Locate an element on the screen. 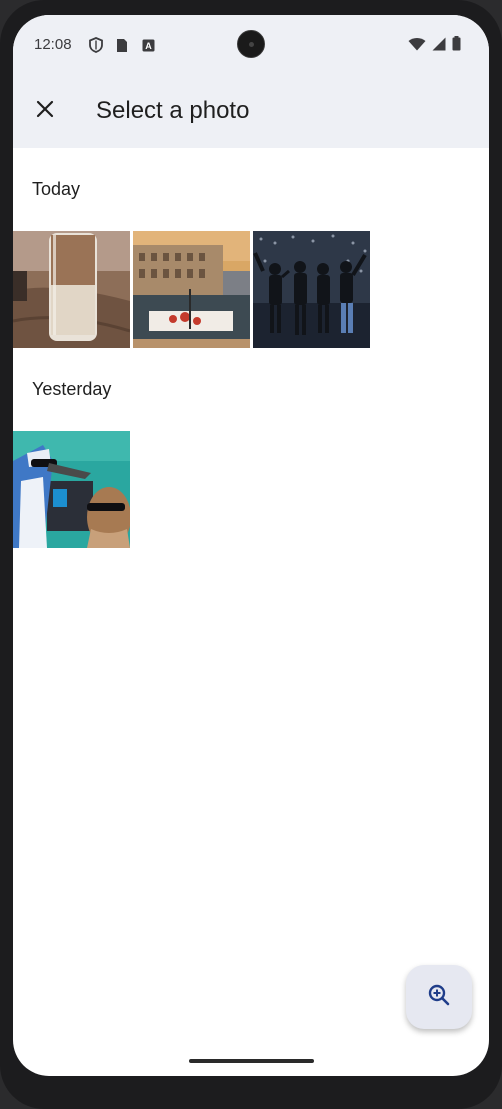 This screenshot has height=1109, width=502. close-button is located at coordinates (45, 111).